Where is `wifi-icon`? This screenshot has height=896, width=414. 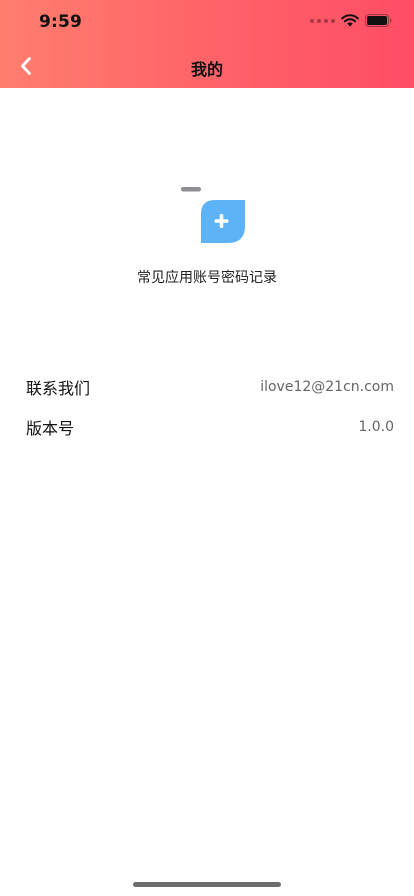 wifi-icon is located at coordinates (350, 20).